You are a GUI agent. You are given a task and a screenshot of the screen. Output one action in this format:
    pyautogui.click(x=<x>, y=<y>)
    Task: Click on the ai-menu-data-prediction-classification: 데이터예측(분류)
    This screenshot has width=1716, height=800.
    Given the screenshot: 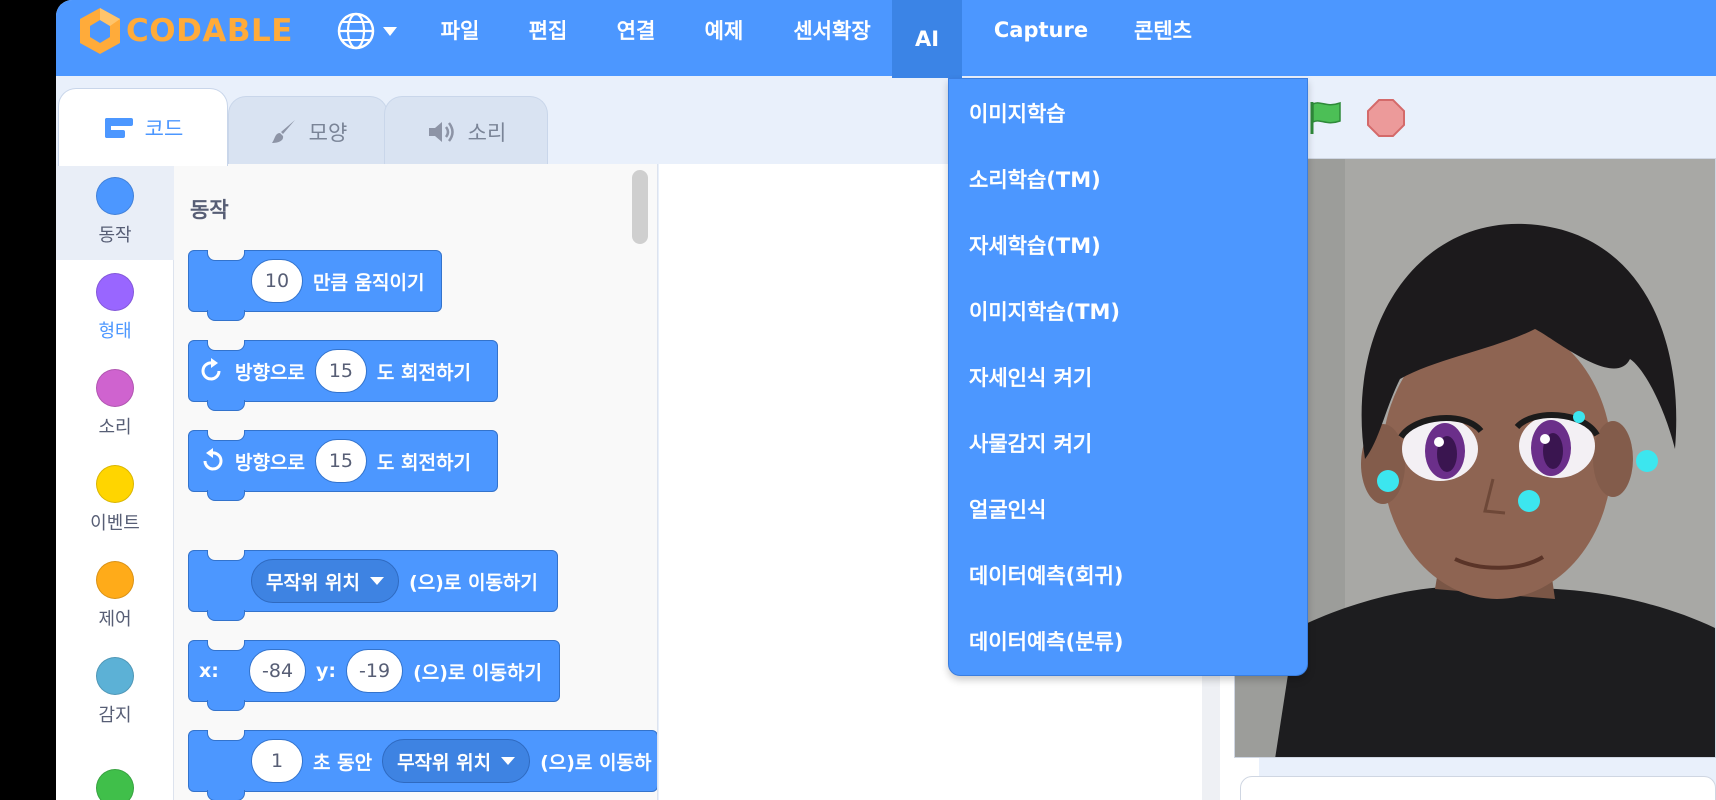 What is the action you would take?
    pyautogui.click(x=1046, y=641)
    